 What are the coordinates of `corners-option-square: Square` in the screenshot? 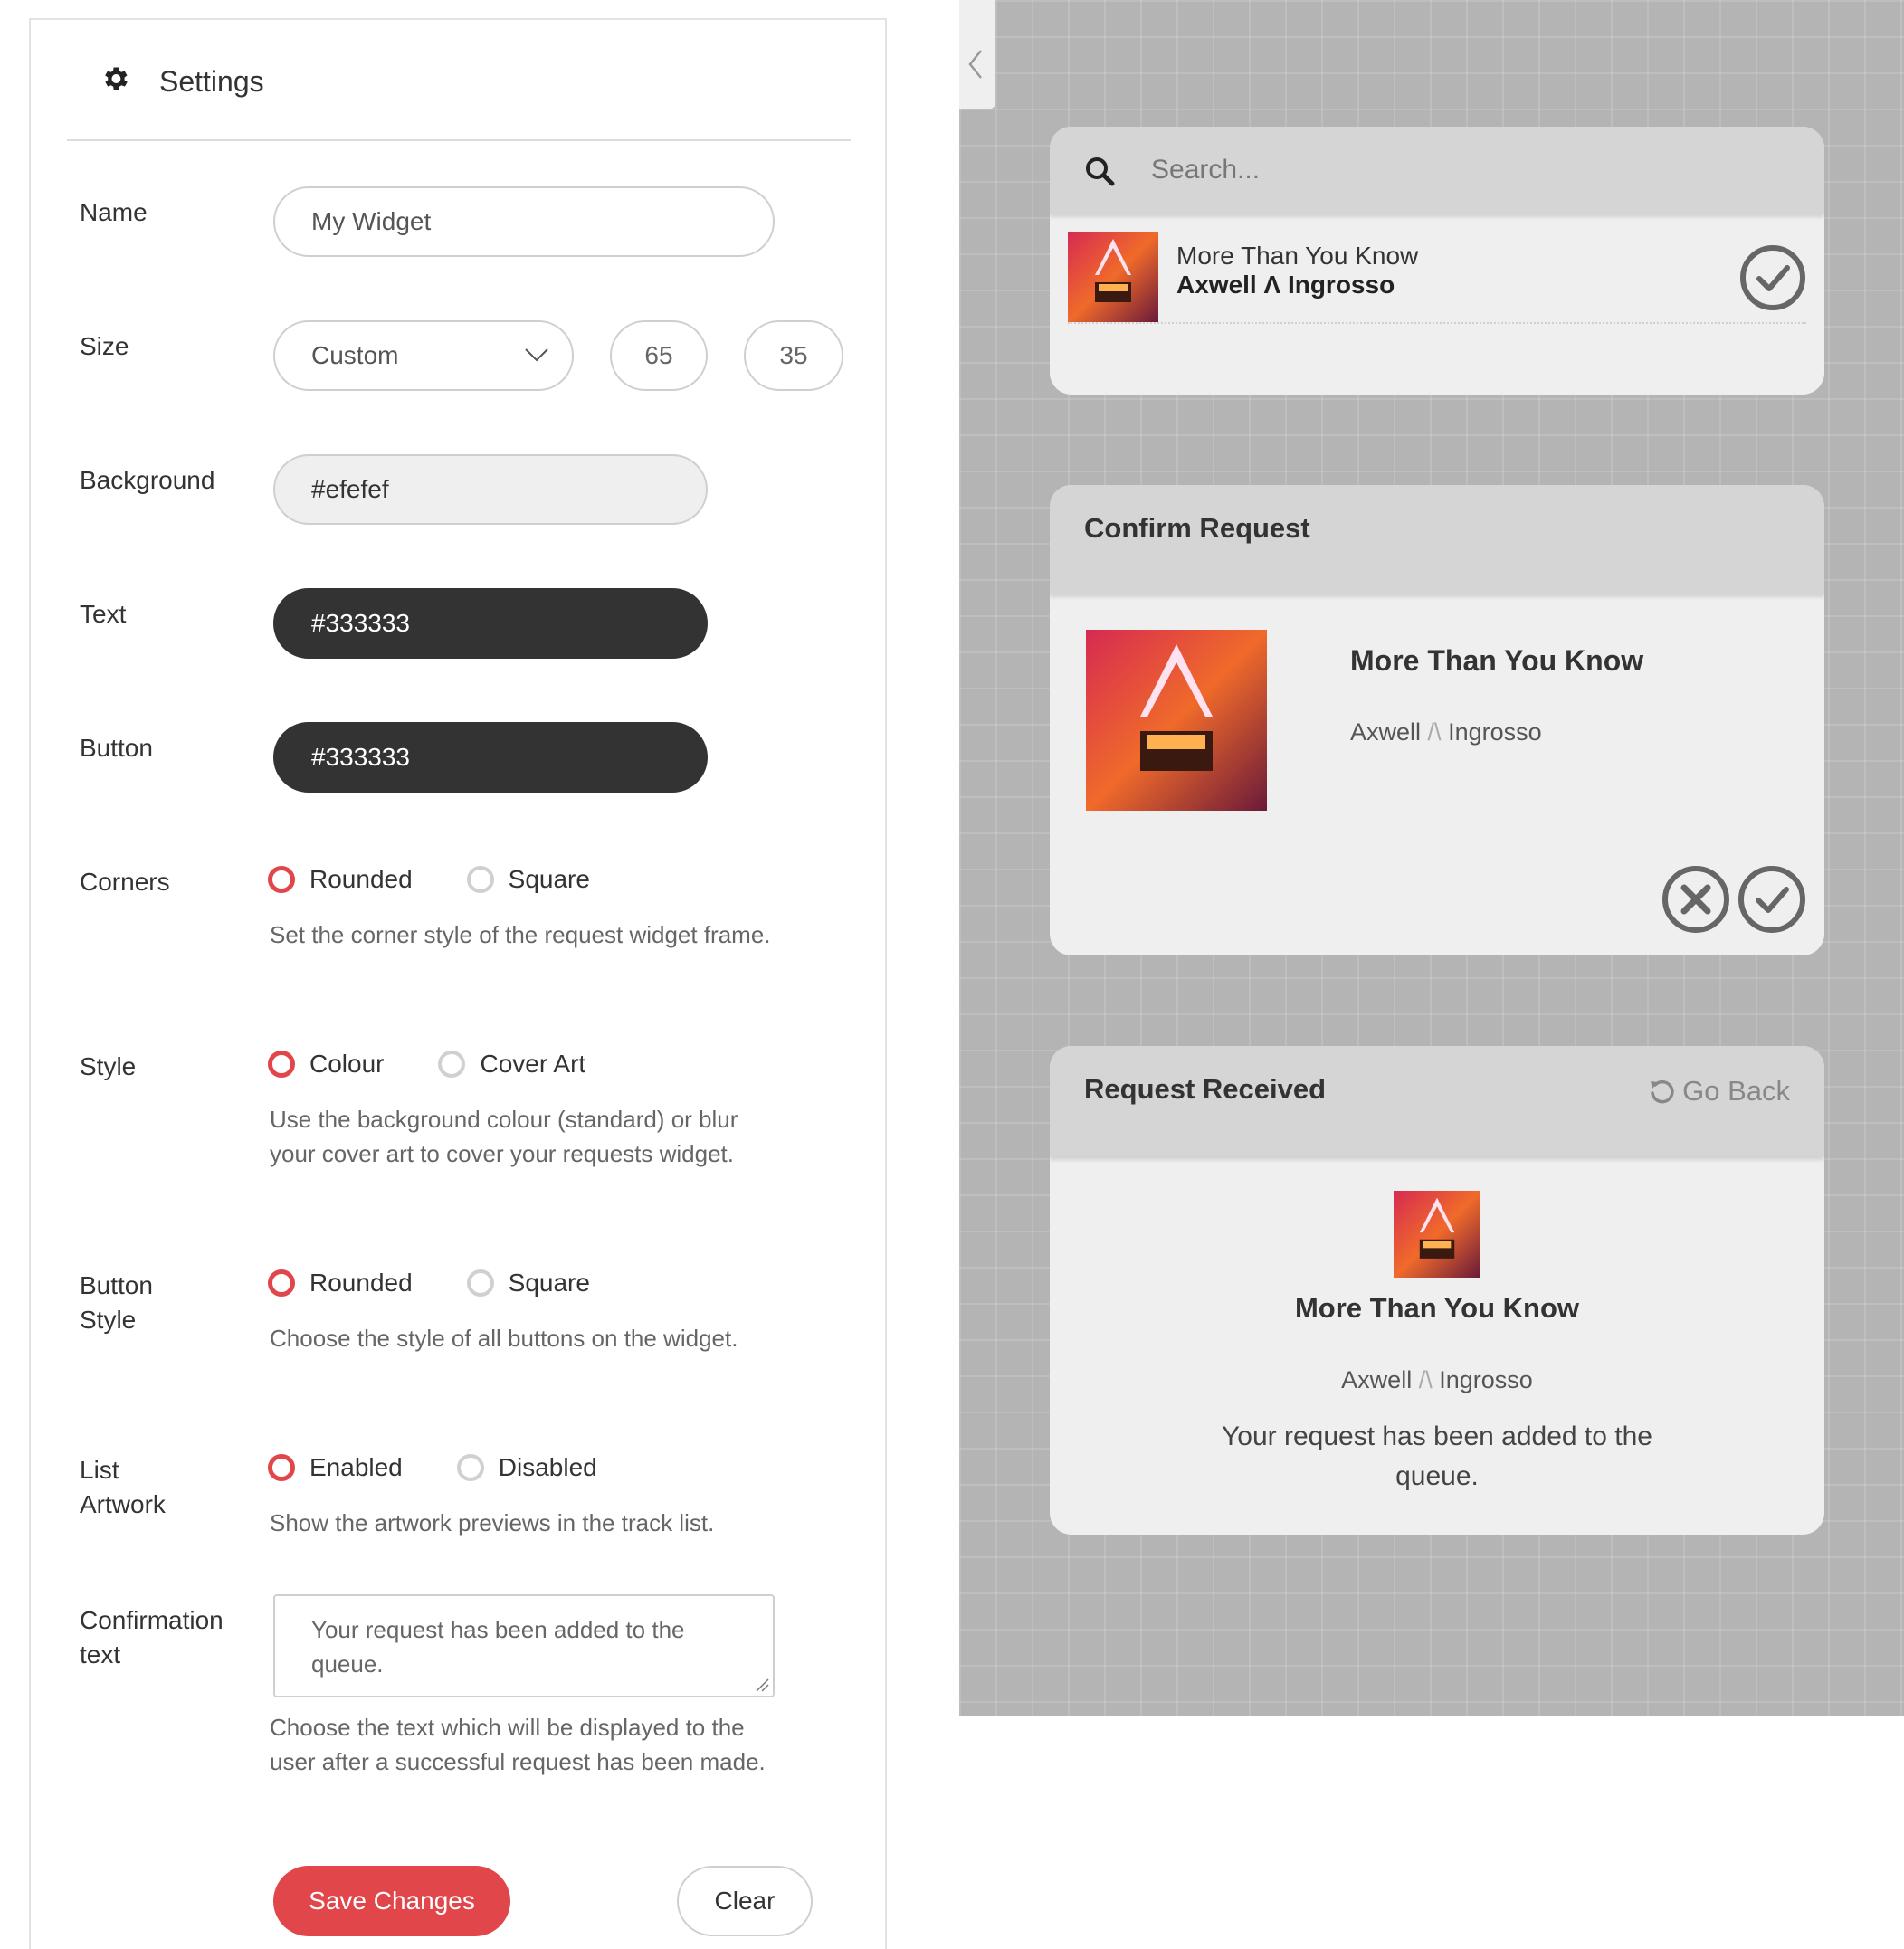 It's located at (528, 879).